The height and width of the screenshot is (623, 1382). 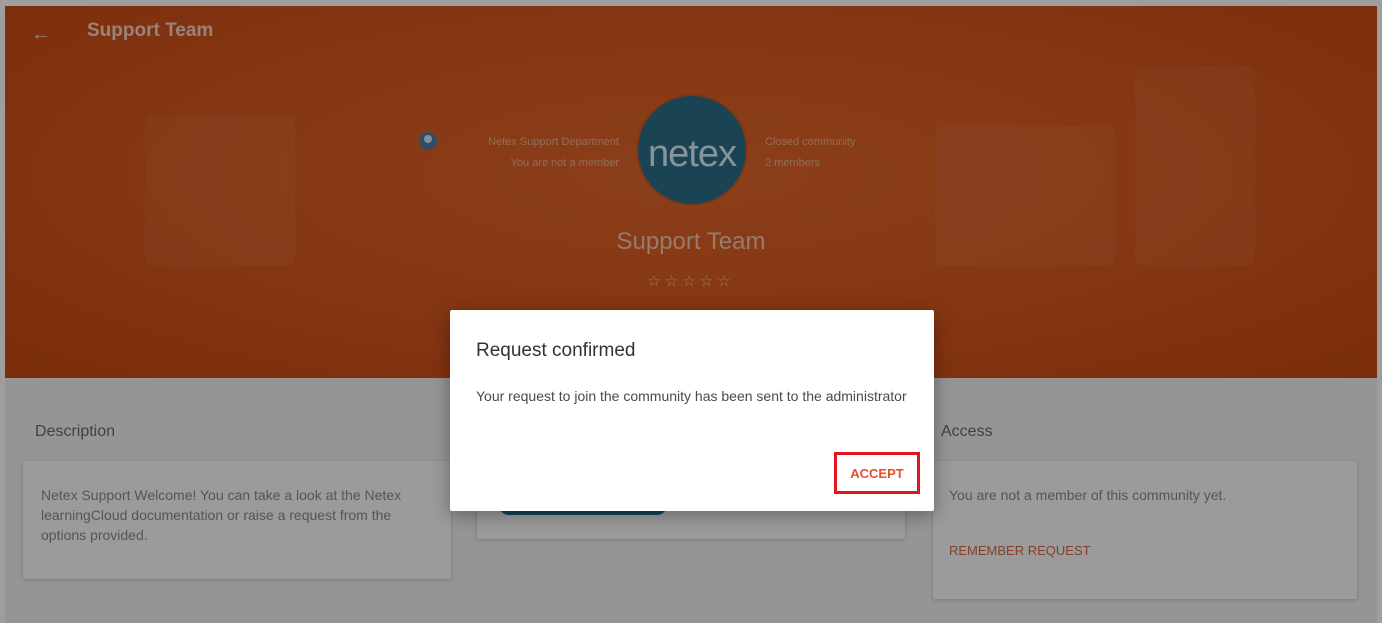 I want to click on dialog-title: Request confirmed, so click(x=556, y=350).